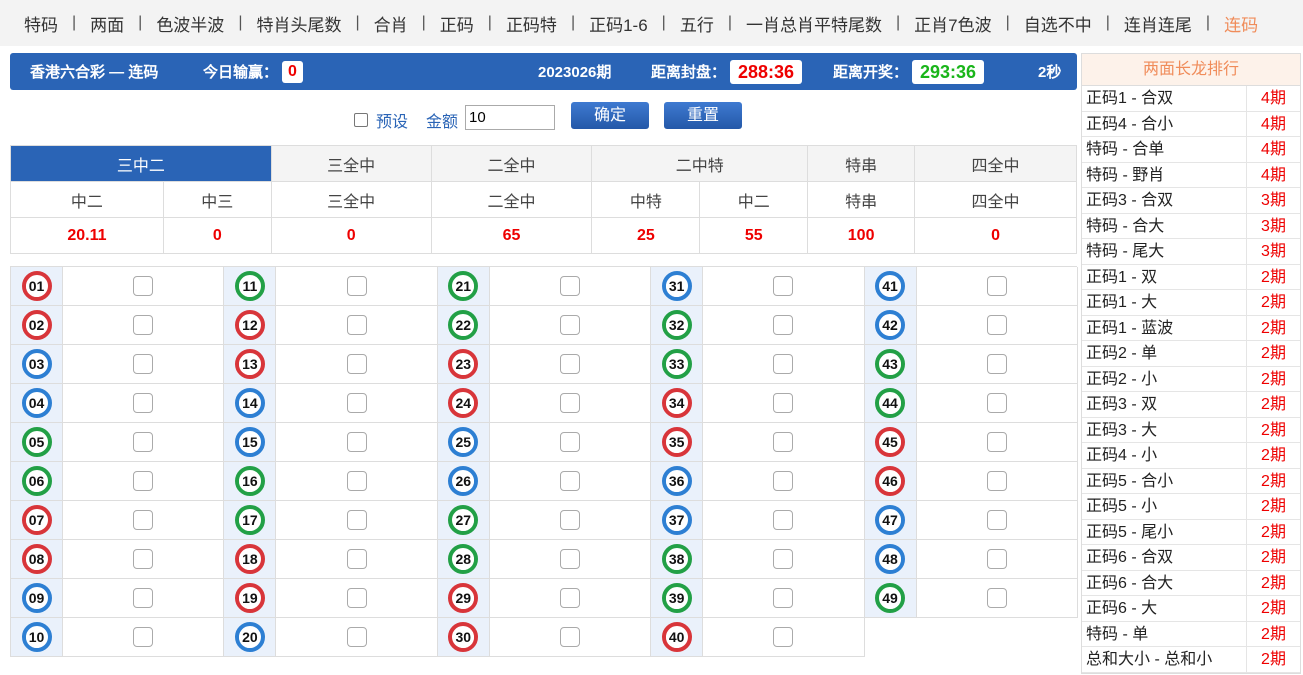 The image size is (1303, 675). I want to click on long-streak-count: 2期, so click(1273, 506).